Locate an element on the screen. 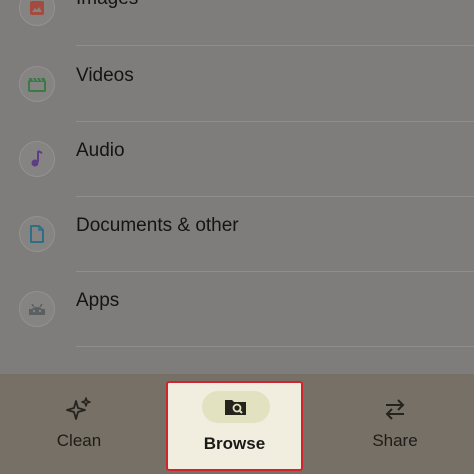  folder-search-icon is located at coordinates (236, 407).